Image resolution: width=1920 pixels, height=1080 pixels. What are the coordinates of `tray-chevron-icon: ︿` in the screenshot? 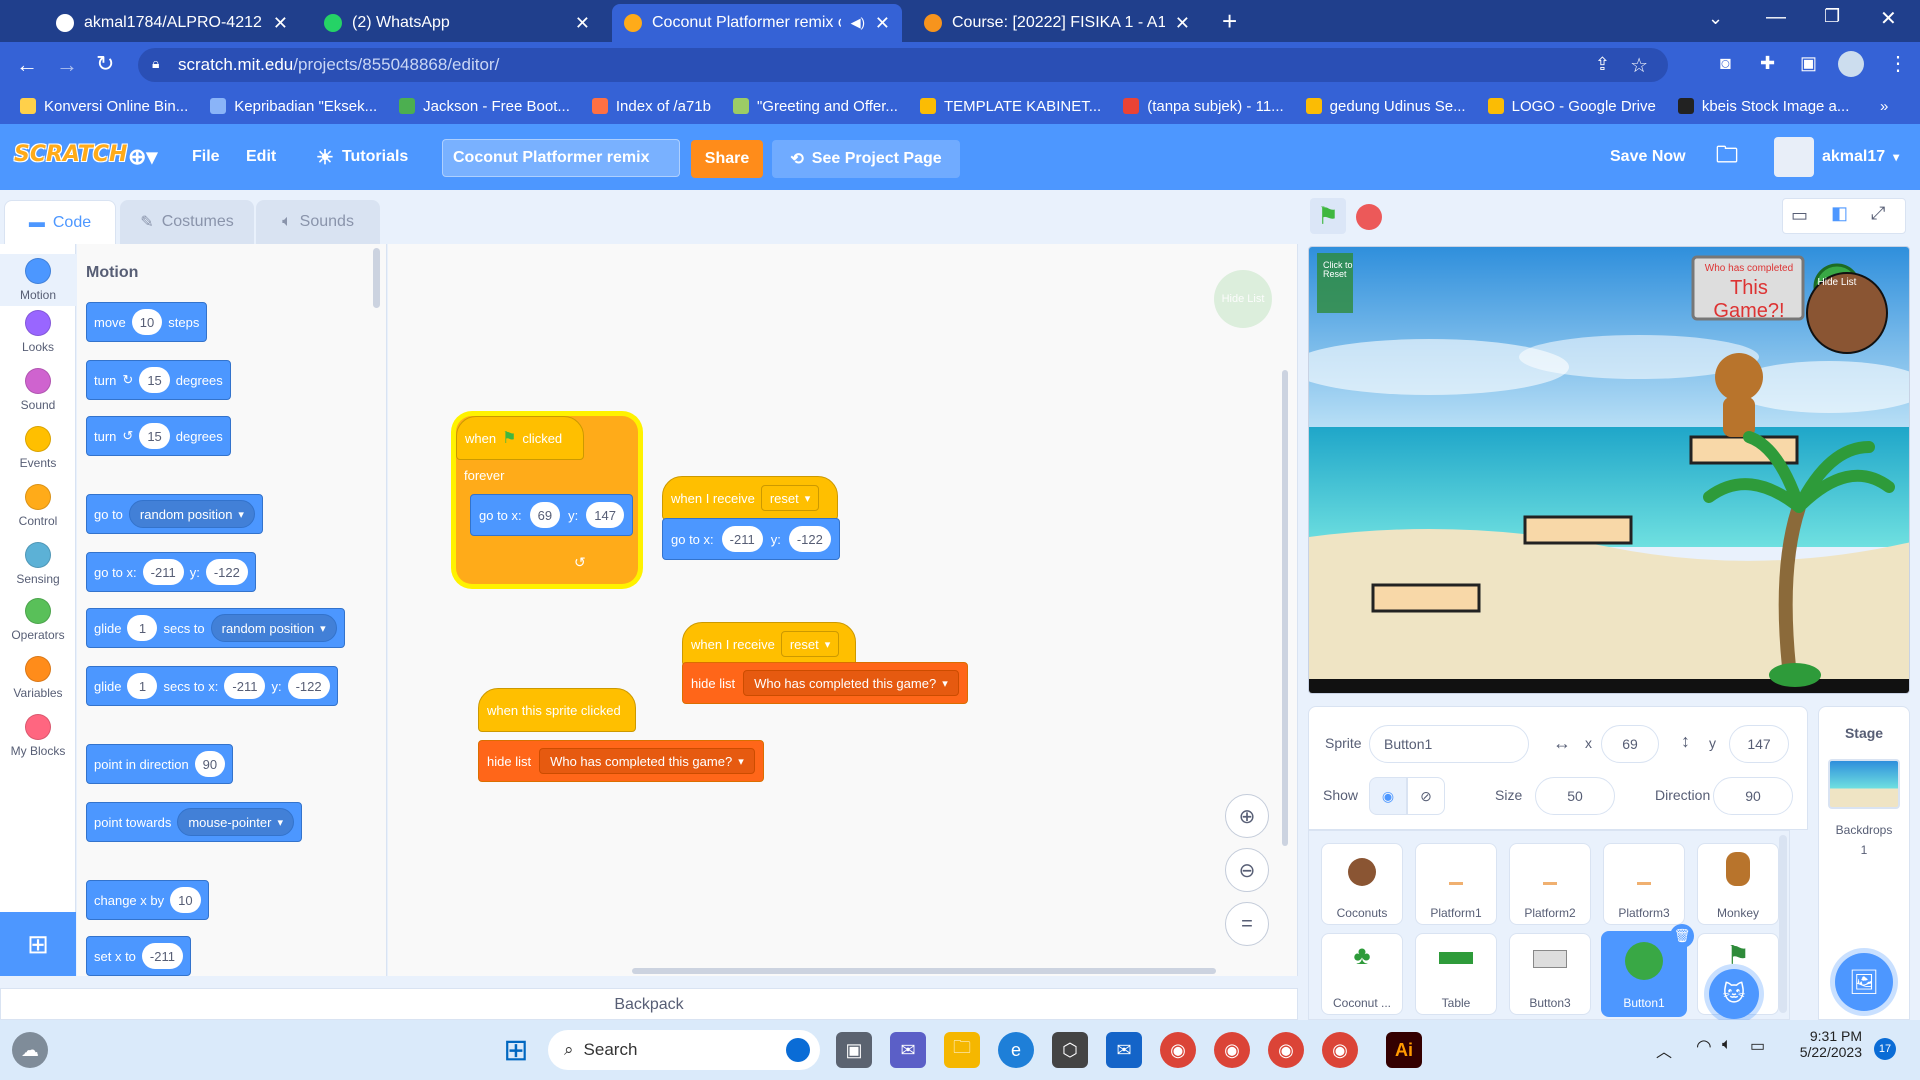 It's located at (1664, 1050).